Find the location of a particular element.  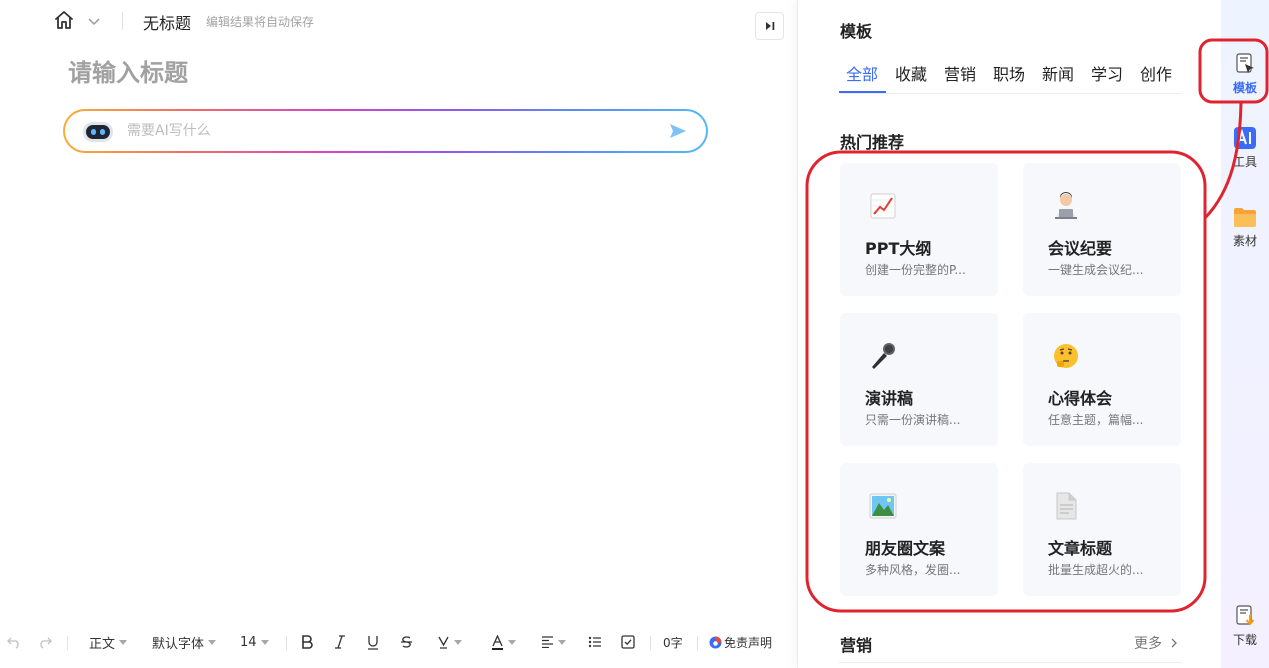

more-label: 更多 is located at coordinates (1148, 644).